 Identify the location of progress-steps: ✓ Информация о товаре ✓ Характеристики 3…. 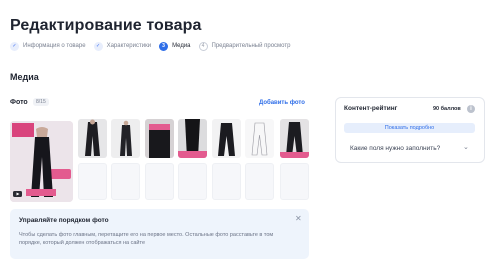
(154, 46).